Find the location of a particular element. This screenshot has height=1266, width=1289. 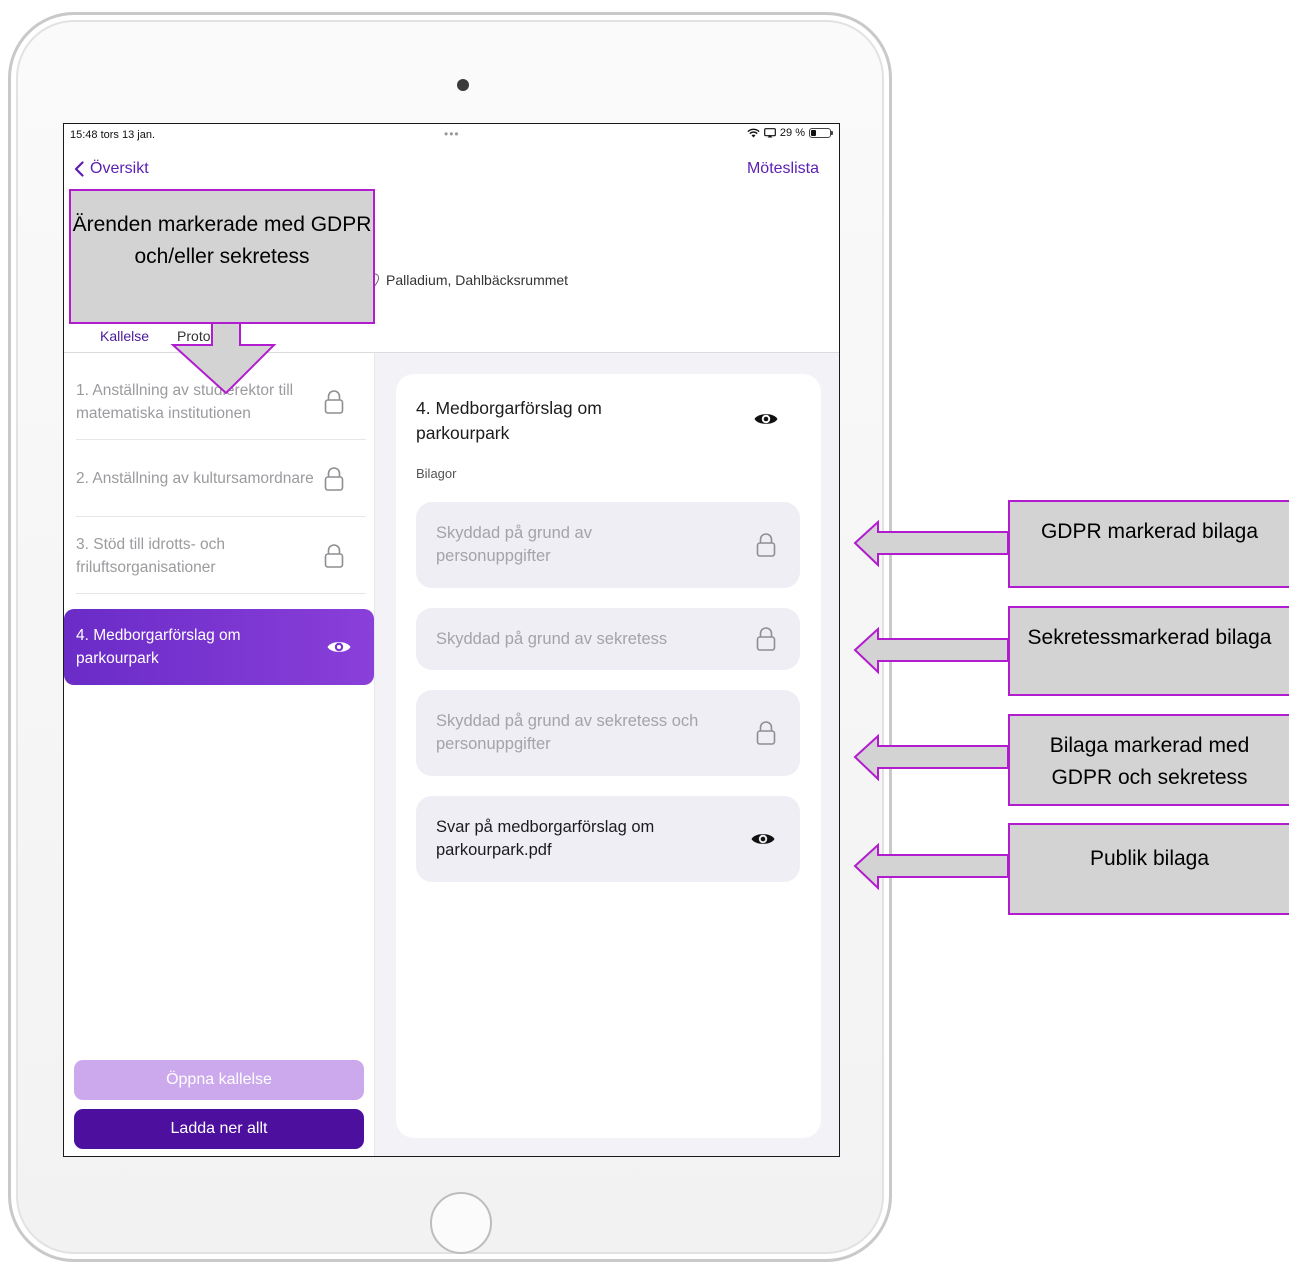

tab-protokoll: Protokoll is located at coordinates (204, 339).